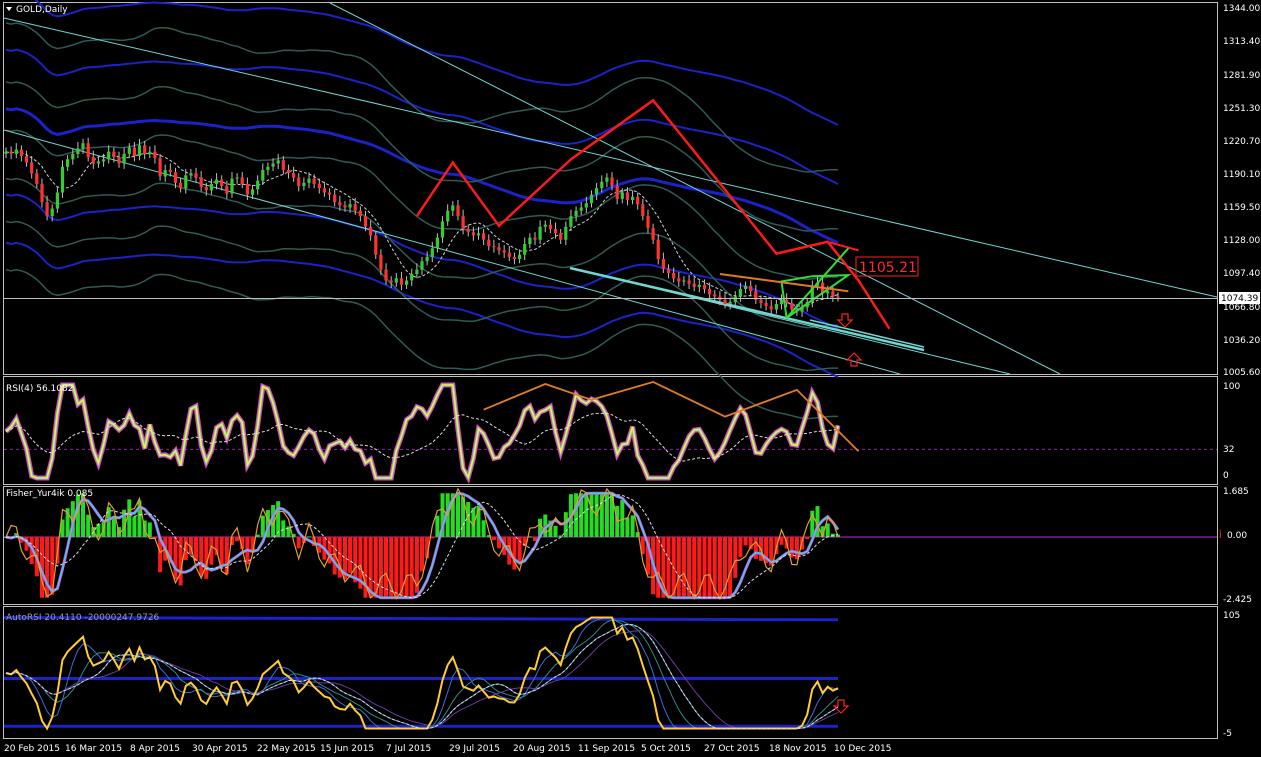  Describe the element at coordinates (1241, 308) in the screenshot. I see `price-tick: 1066.80` at that location.